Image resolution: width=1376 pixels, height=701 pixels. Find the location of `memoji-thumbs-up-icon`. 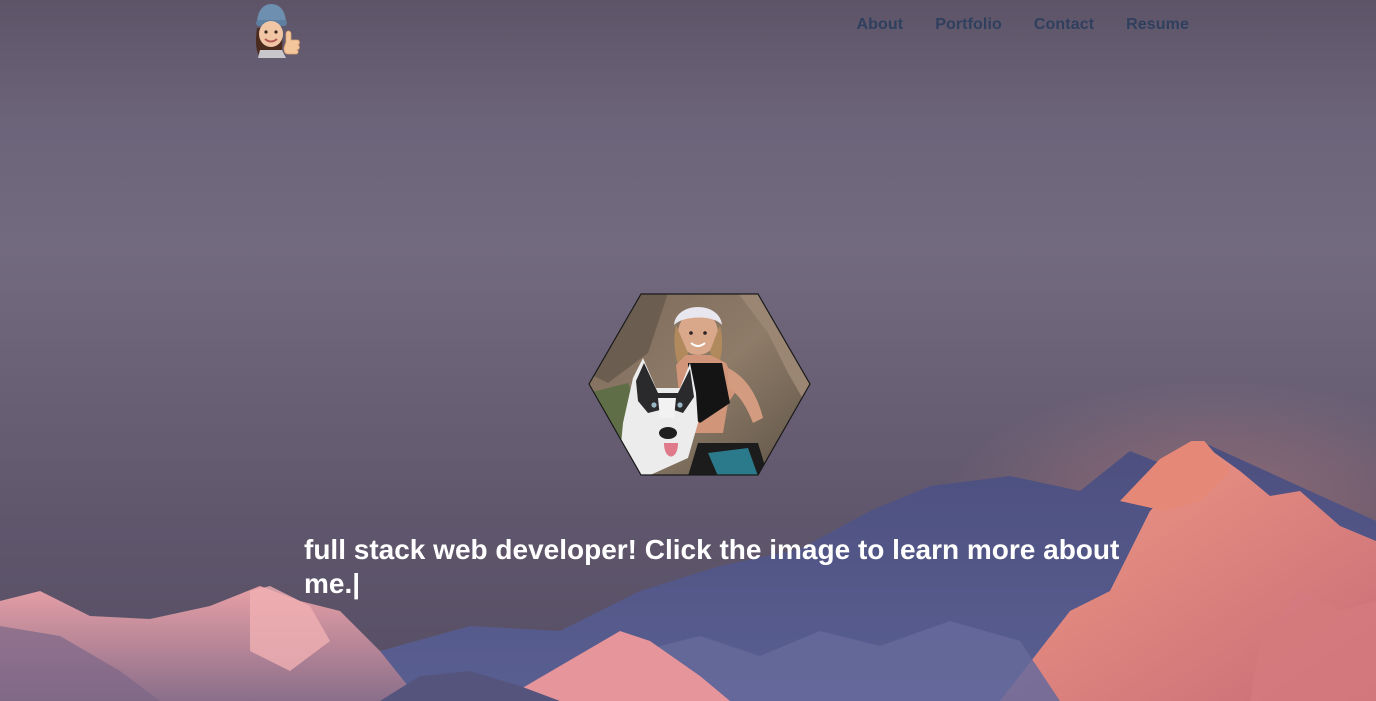

memoji-thumbs-up-icon is located at coordinates (277, 30).